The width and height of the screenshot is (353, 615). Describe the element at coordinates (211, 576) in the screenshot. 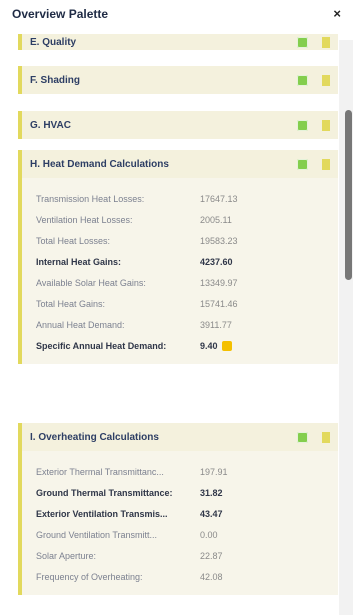

I see `row-value: 42.08` at that location.